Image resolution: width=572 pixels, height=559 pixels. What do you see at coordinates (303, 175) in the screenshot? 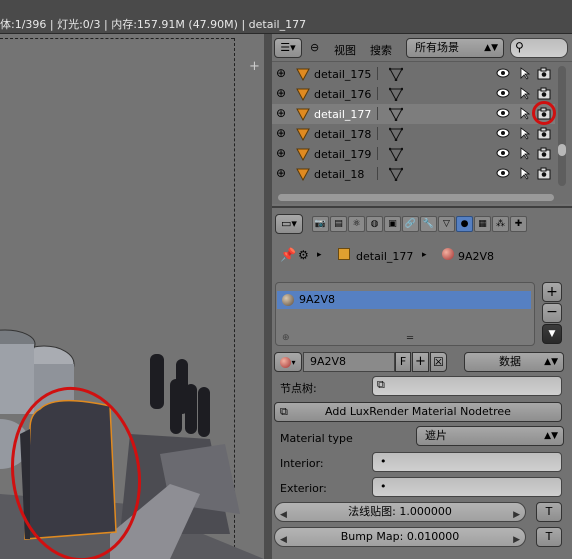
I see `mesh-object-icon` at bounding box center [303, 175].